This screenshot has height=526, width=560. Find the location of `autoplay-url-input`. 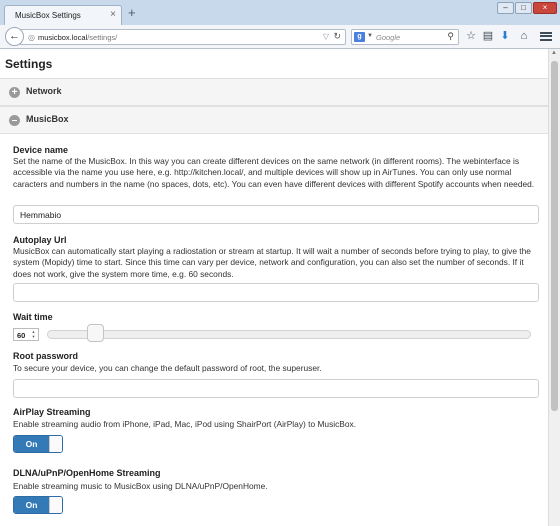

autoplay-url-input is located at coordinates (276, 292).